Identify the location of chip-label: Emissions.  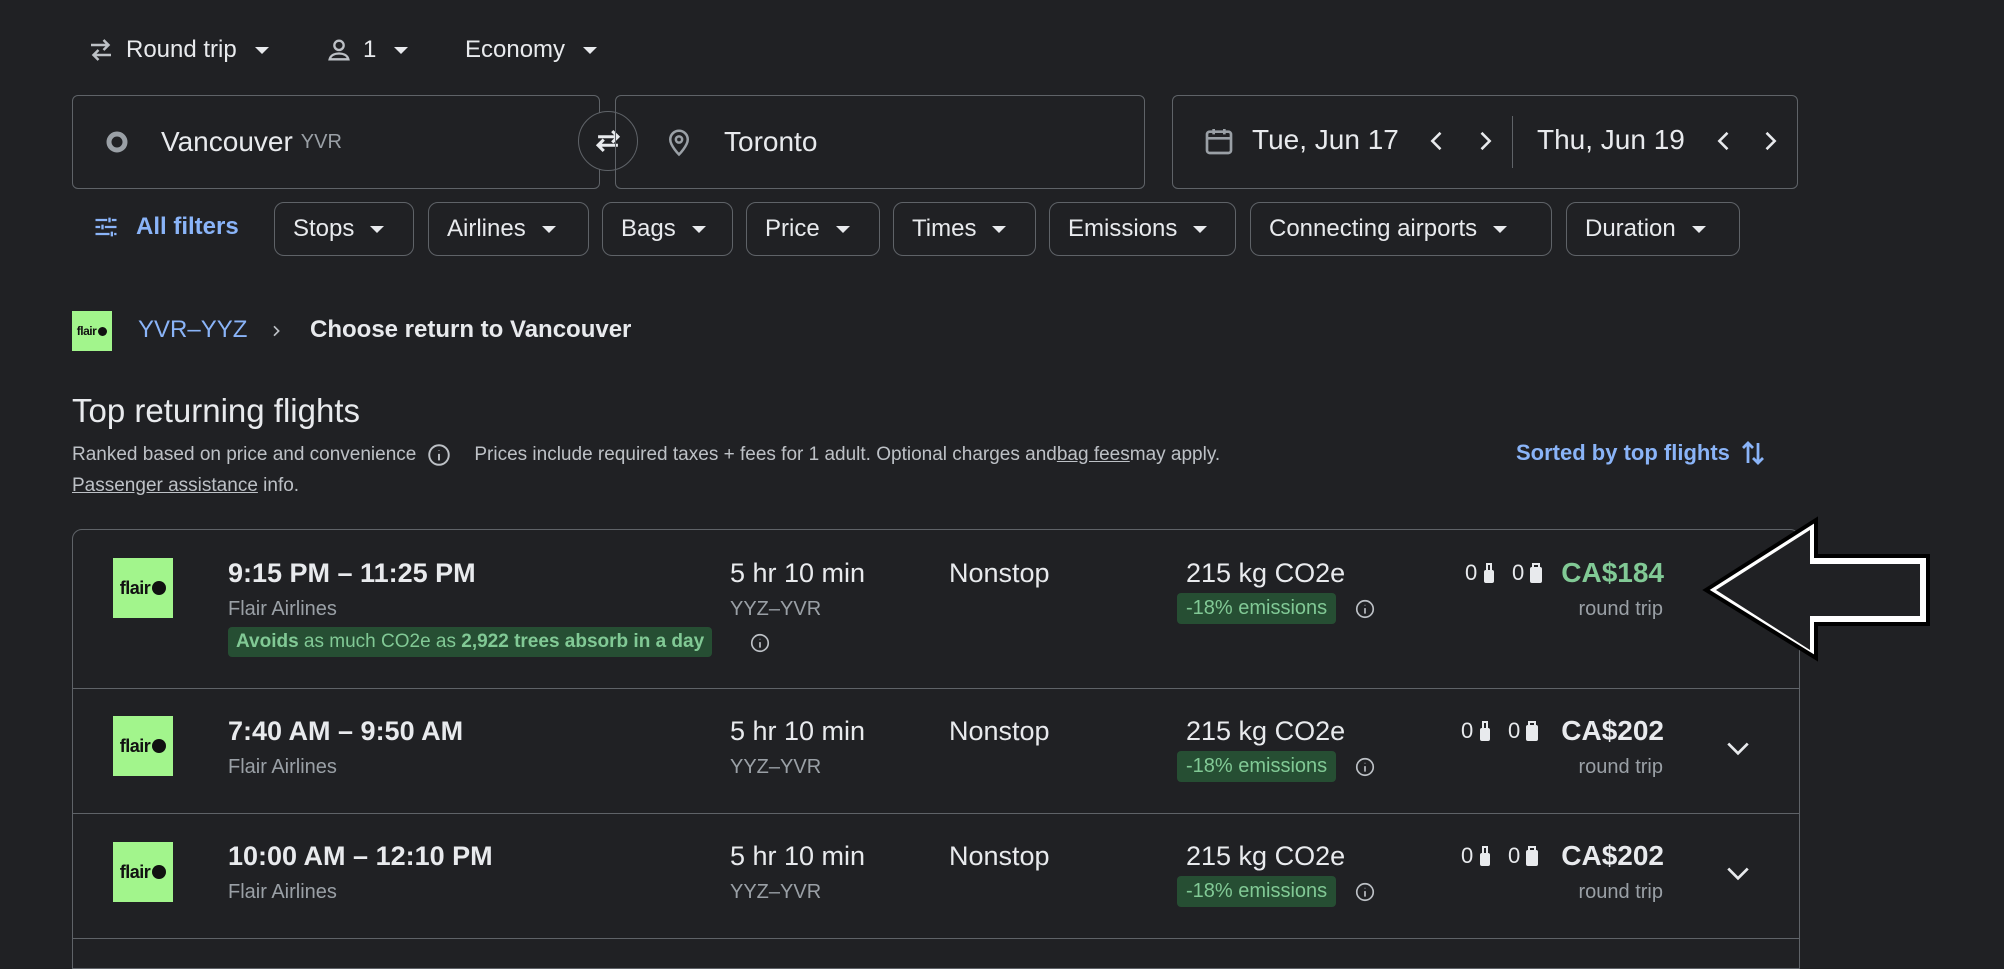
(1123, 228).